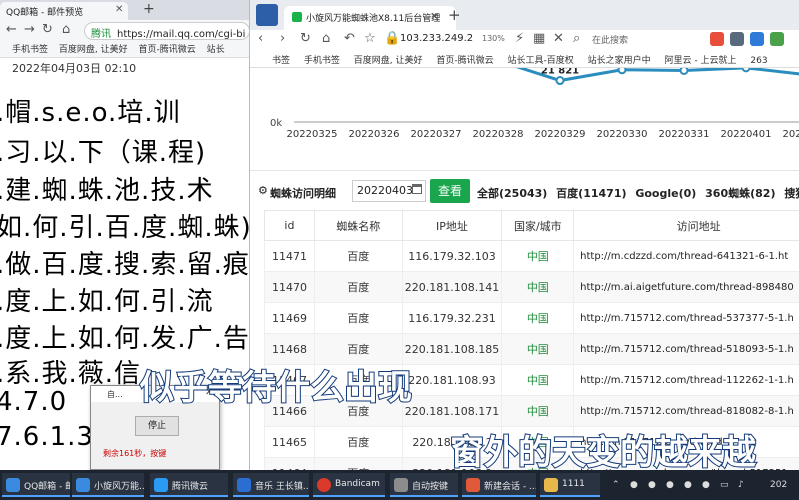  I want to click on content-line: .度.上.如.何.引.流, so click(107, 302).